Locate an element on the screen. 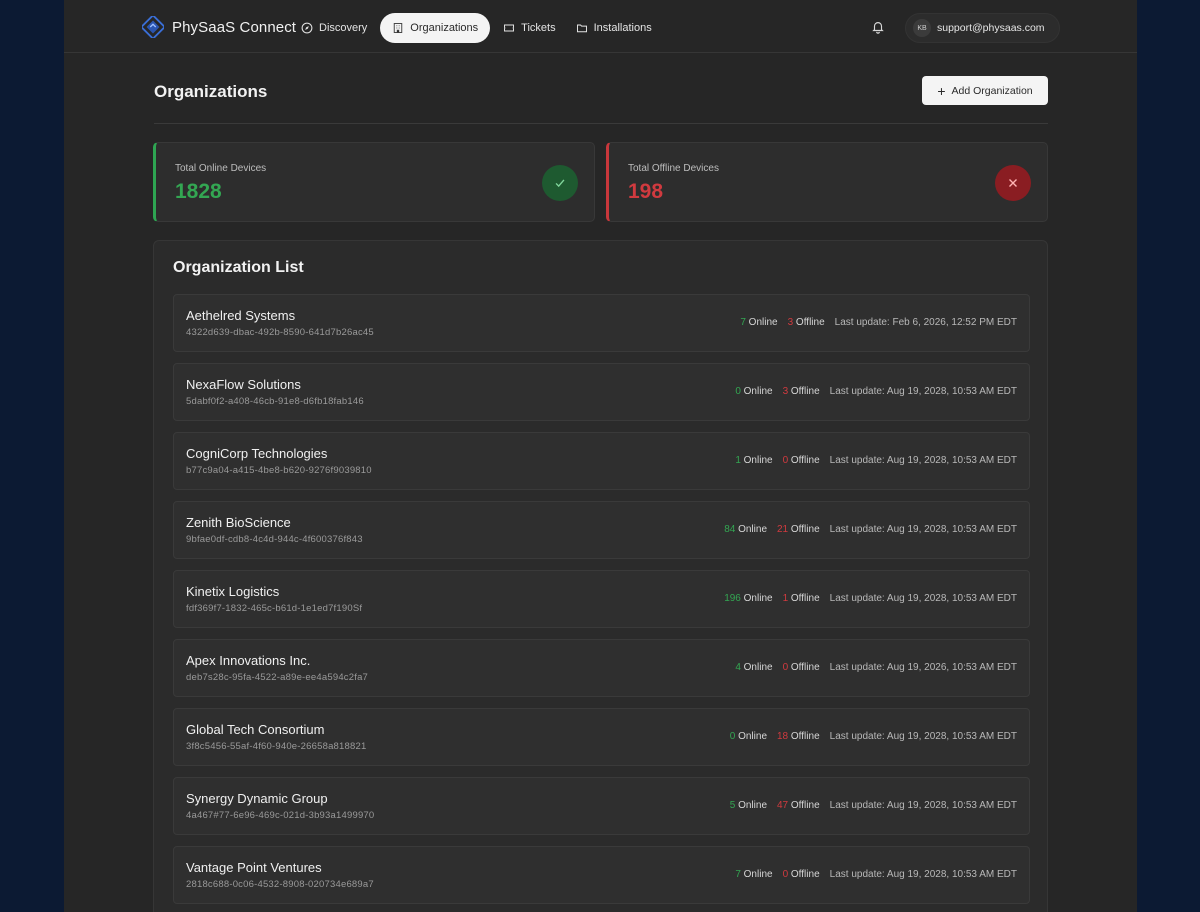  add-organization-button: + Add Organization is located at coordinates (985, 90).